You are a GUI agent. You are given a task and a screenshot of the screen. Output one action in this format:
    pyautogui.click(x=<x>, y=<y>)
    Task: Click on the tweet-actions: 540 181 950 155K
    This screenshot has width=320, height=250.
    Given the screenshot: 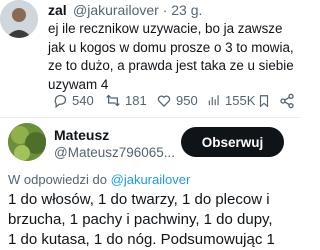 What is the action you would take?
    pyautogui.click(x=175, y=102)
    